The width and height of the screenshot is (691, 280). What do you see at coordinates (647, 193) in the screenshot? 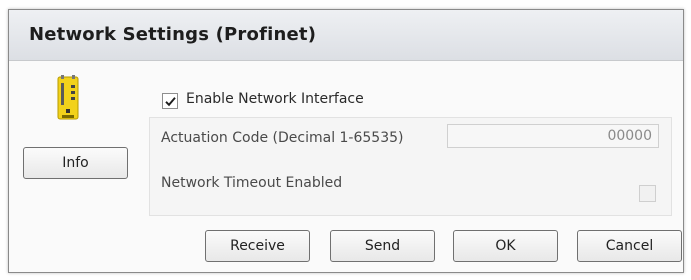
I see `network-timeout-checkbox` at bounding box center [647, 193].